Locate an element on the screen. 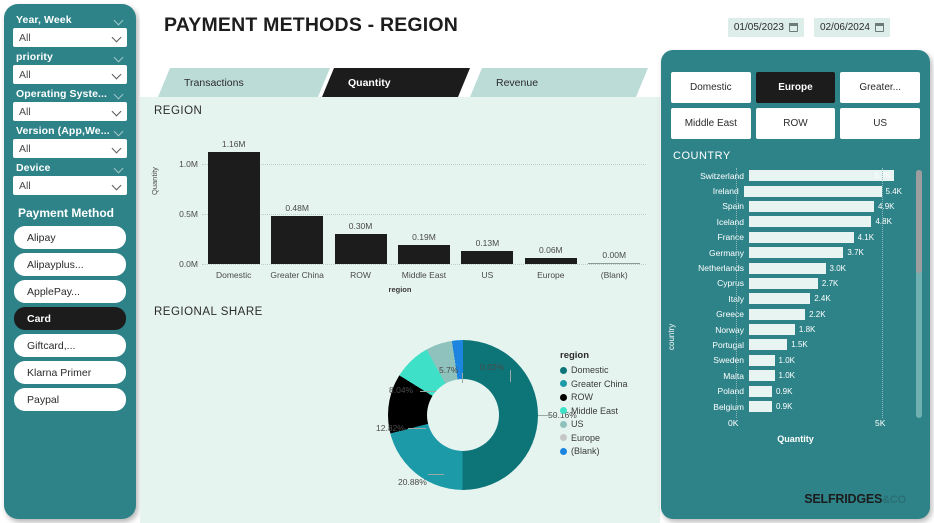  bar-chart-column: 0.13M is located at coordinates (487, 201).